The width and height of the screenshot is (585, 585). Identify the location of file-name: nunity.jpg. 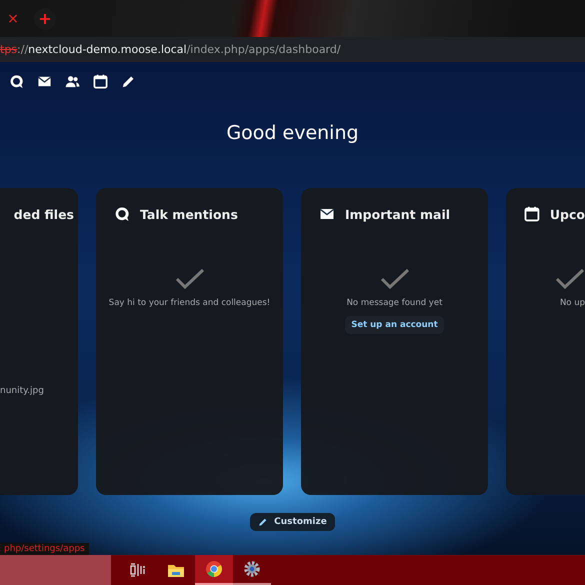
(37, 391).